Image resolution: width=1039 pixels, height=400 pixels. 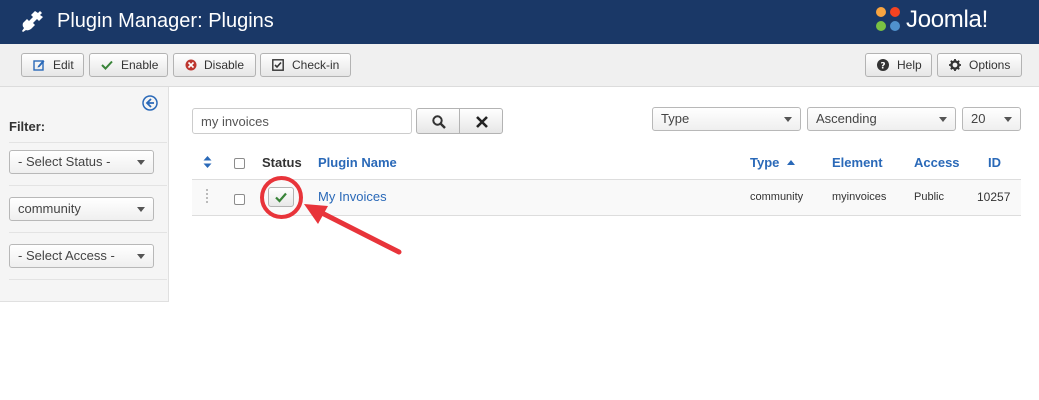 I want to click on joomla-logo-icon, so click(x=888, y=19).